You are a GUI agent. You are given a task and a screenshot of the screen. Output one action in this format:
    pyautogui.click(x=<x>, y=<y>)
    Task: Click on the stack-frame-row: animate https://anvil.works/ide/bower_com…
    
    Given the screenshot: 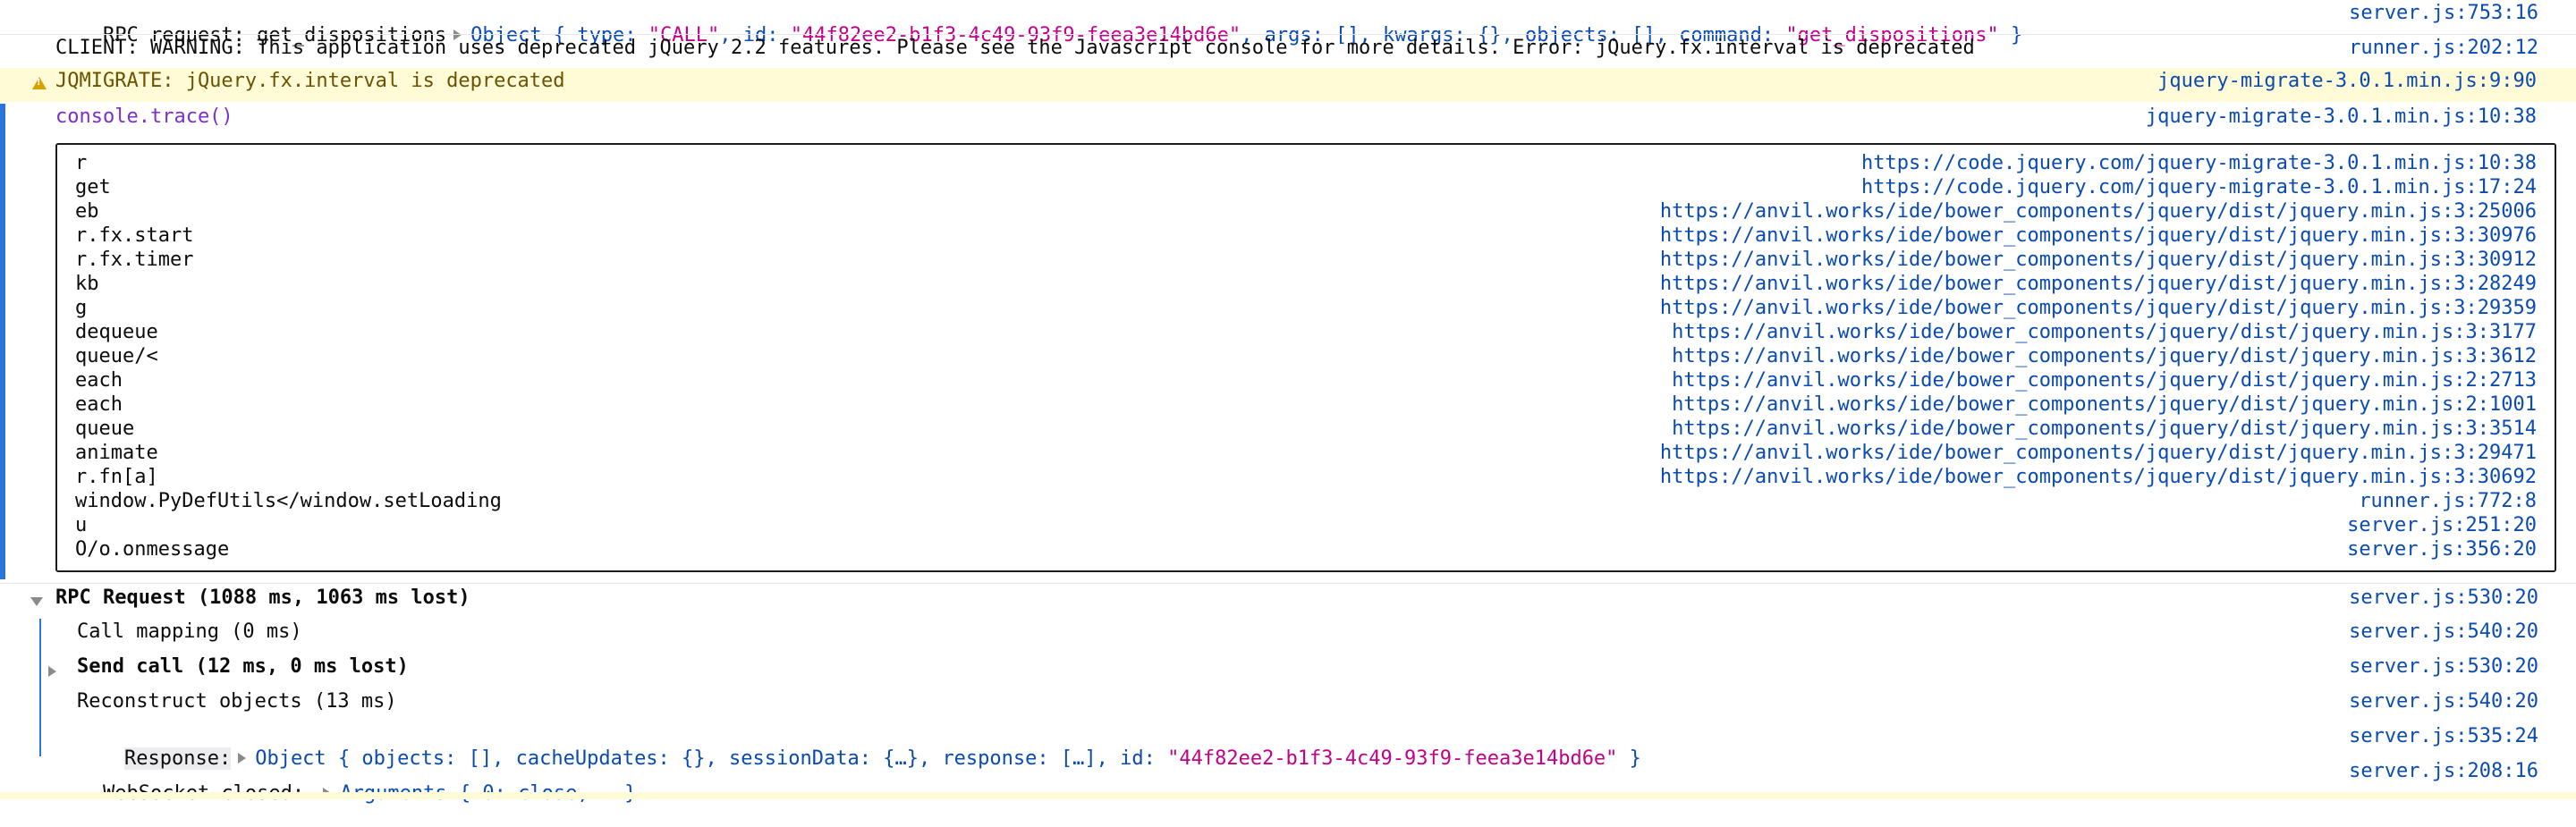 What is the action you would take?
    pyautogui.click(x=1306, y=454)
    